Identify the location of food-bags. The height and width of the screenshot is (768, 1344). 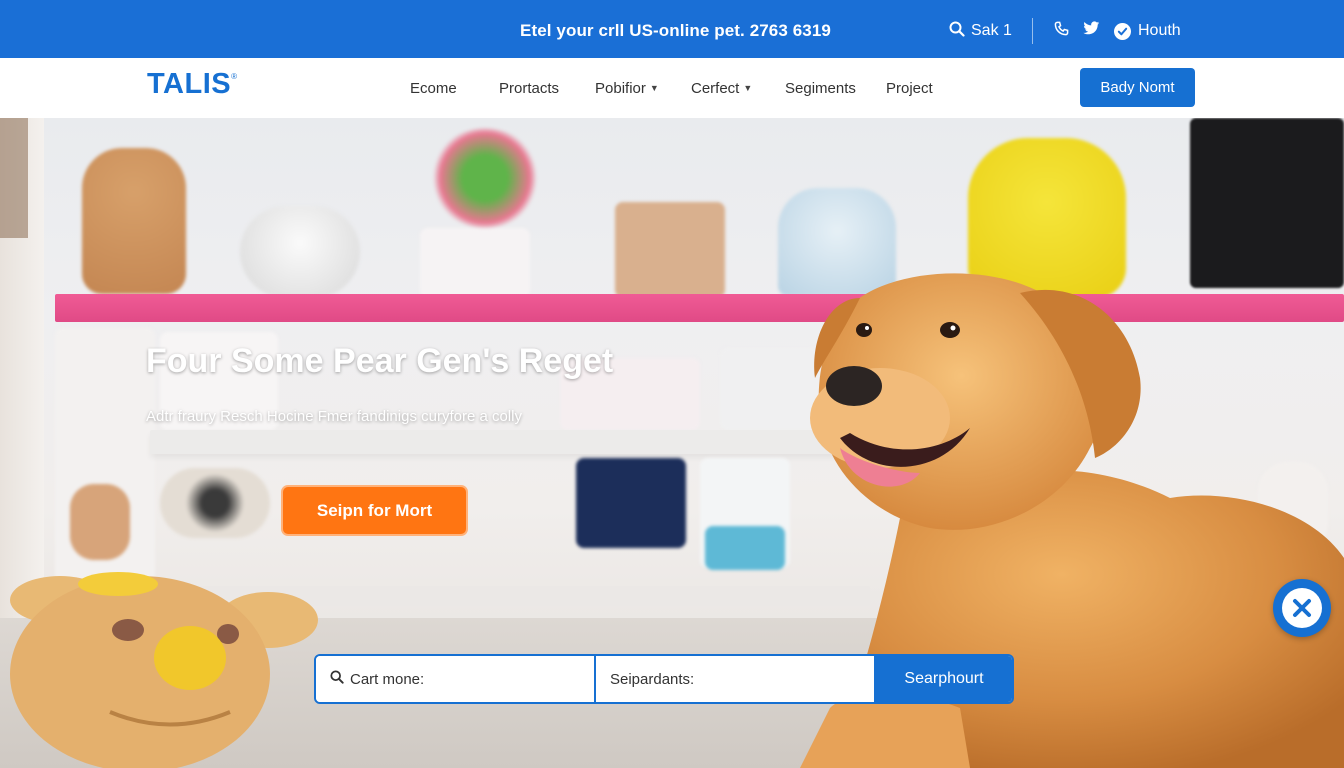
(631, 503).